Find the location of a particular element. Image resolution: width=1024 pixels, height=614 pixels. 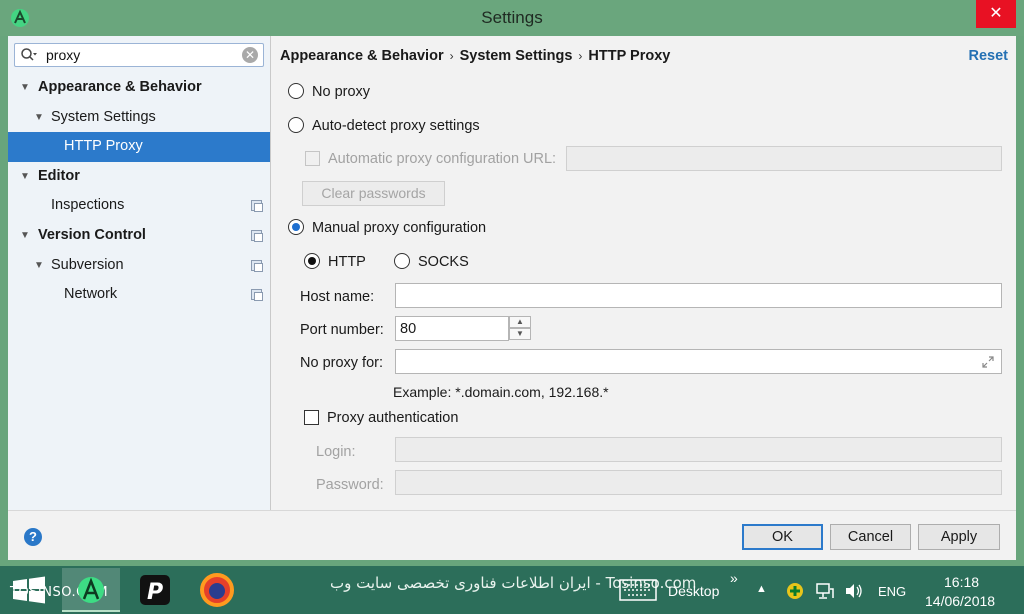

sidebar-item-version-control: ▼ Version Control is located at coordinates (139, 236).